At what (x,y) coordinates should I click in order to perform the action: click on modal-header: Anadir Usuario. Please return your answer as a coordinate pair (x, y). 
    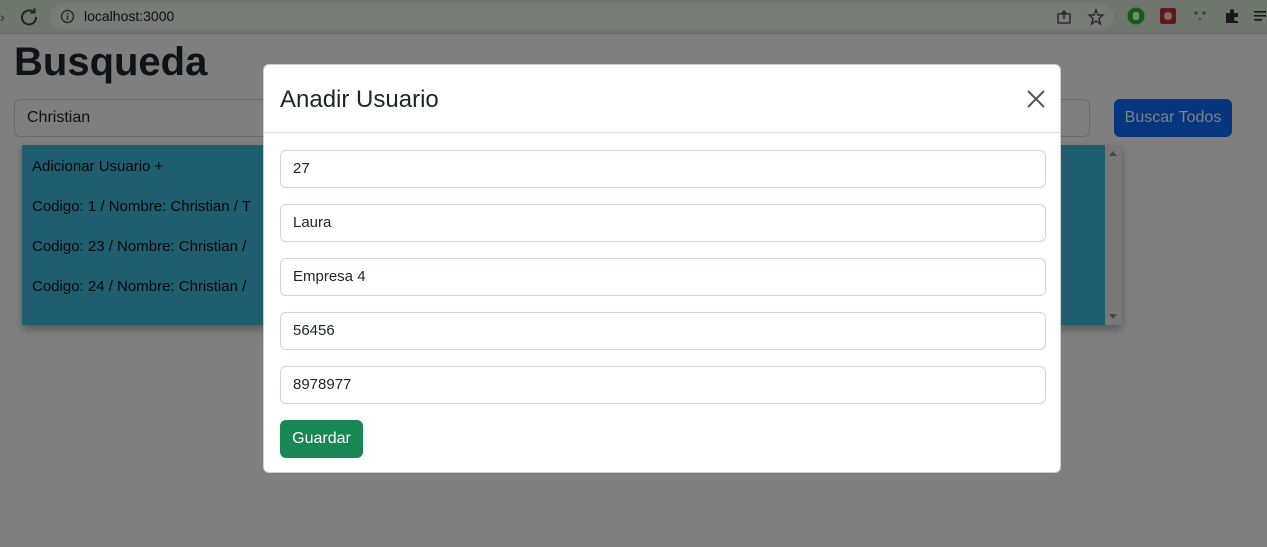
    Looking at the image, I should click on (662, 99).